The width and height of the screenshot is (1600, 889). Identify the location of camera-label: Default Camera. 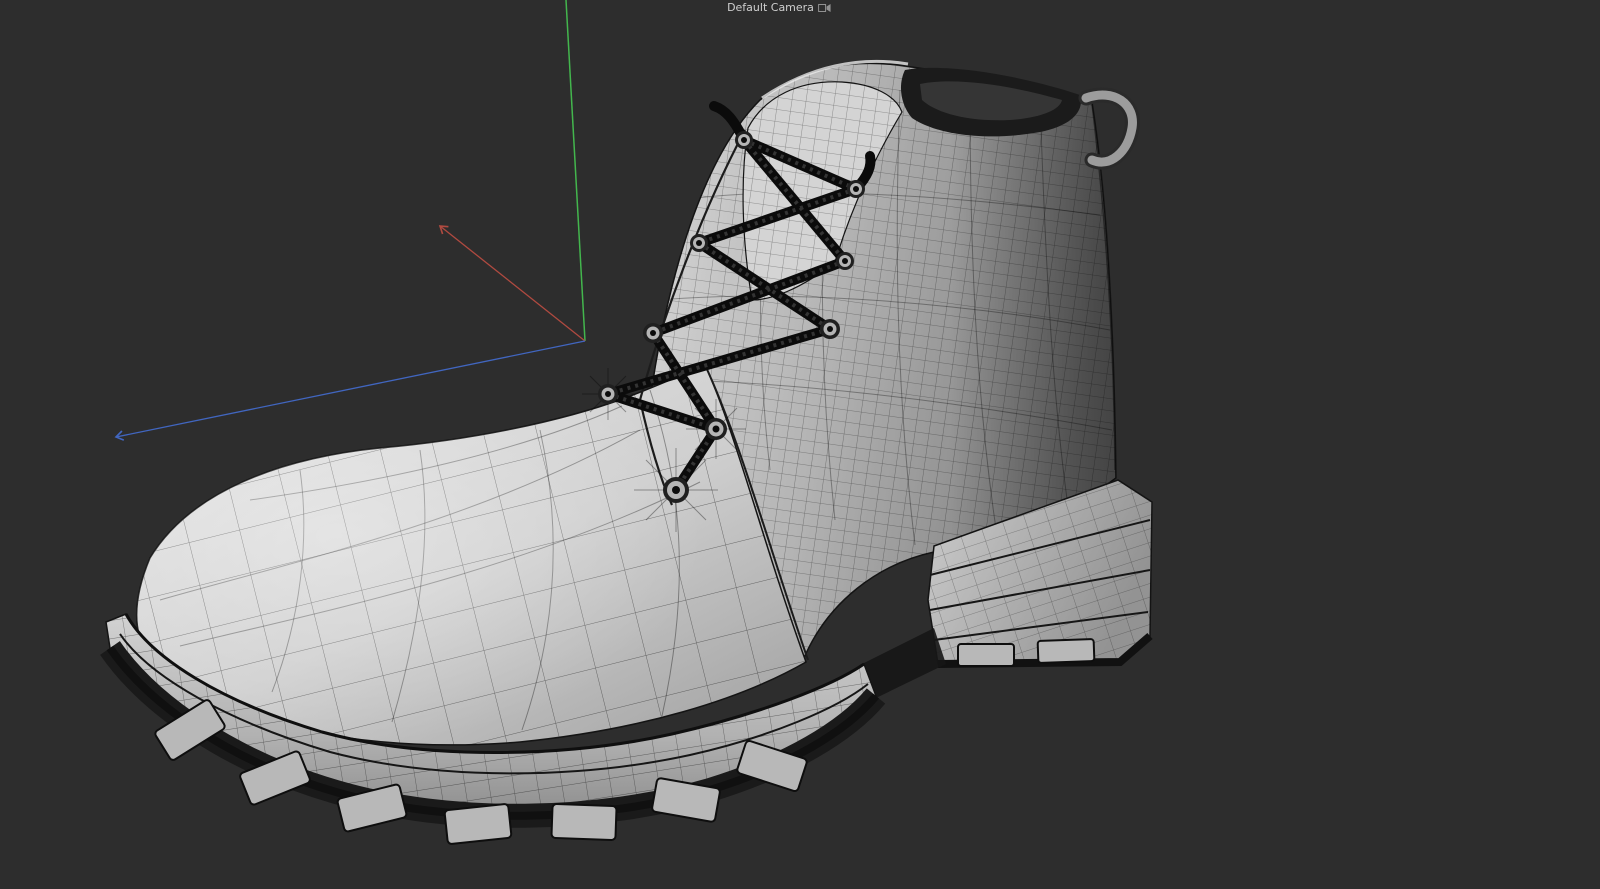
(779, 7).